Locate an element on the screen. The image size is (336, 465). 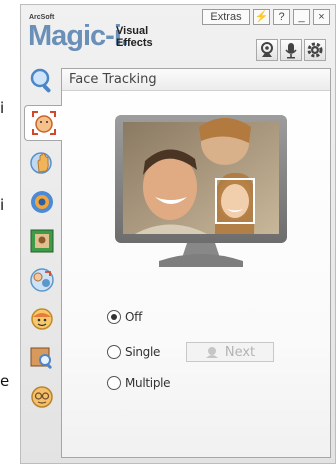
webcam-icon is located at coordinates (267, 49).